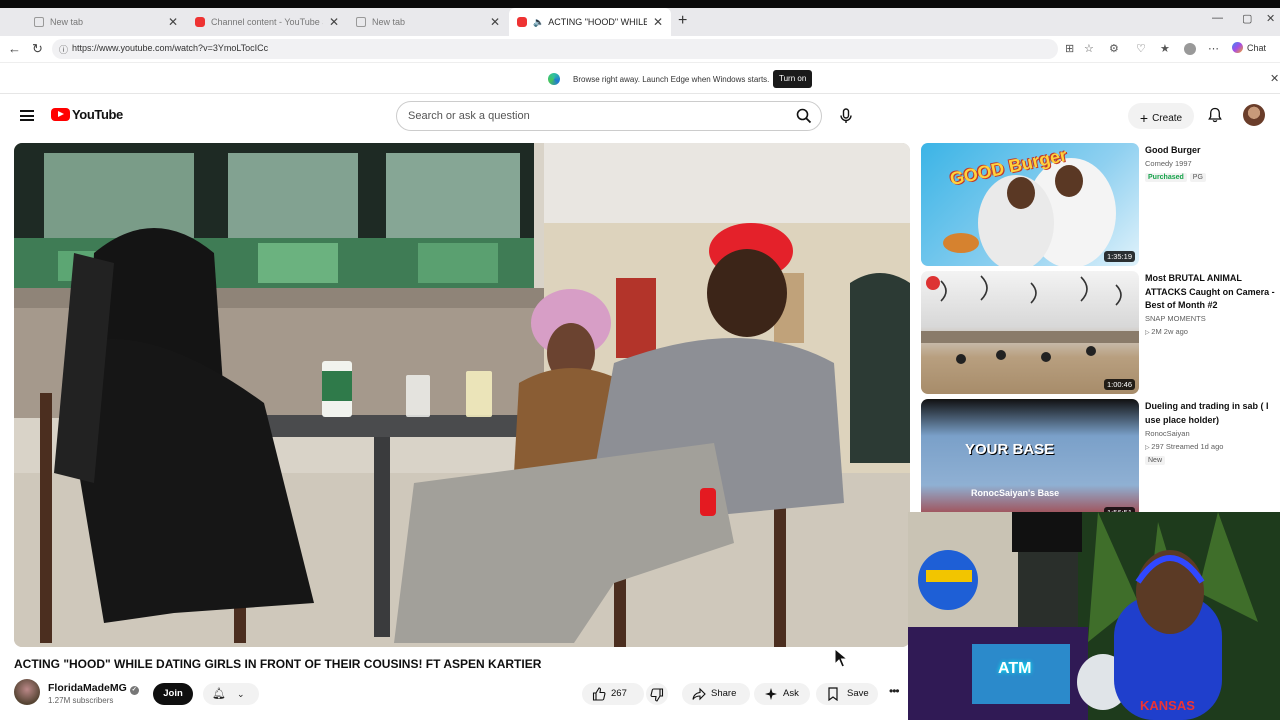 Image resolution: width=1280 pixels, height=720 pixels. I want to click on save-button: Save, so click(847, 694).